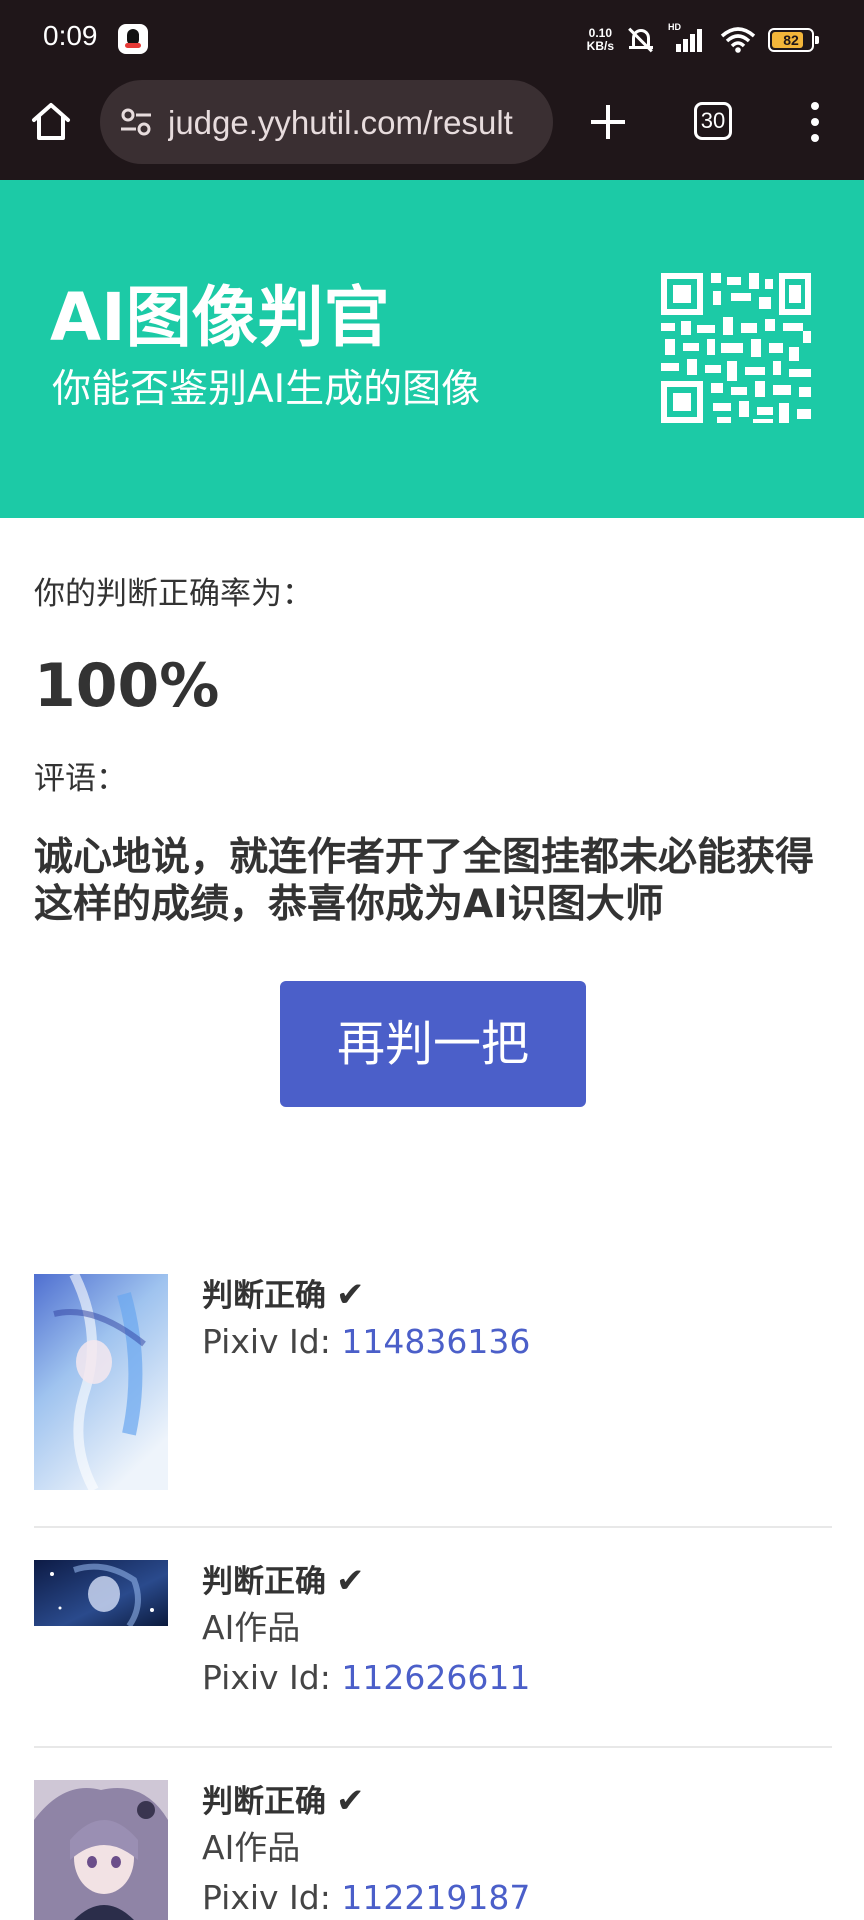 The height and width of the screenshot is (1920, 864). I want to click on battery-icon: 82, so click(793, 40).